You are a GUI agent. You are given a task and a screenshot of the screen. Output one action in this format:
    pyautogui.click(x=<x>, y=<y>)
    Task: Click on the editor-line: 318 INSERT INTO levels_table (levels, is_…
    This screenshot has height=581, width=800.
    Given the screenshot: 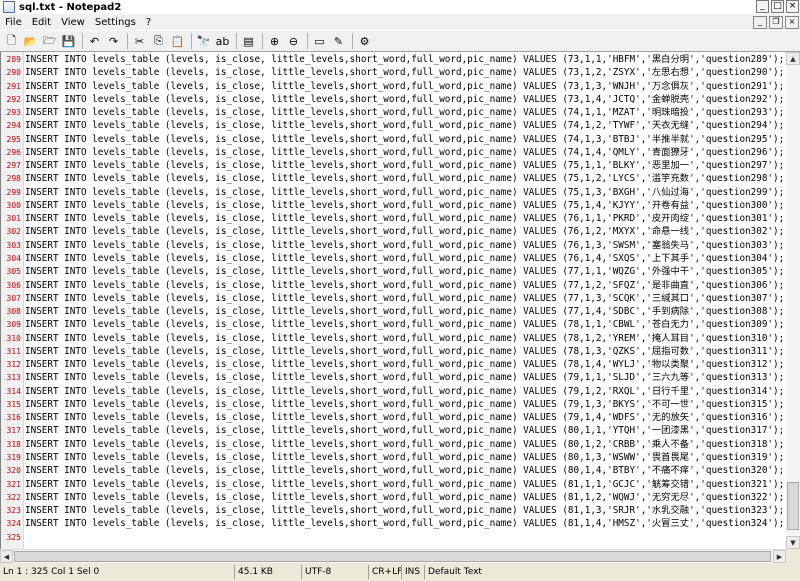 What is the action you would take?
    pyautogui.click(x=394, y=444)
    